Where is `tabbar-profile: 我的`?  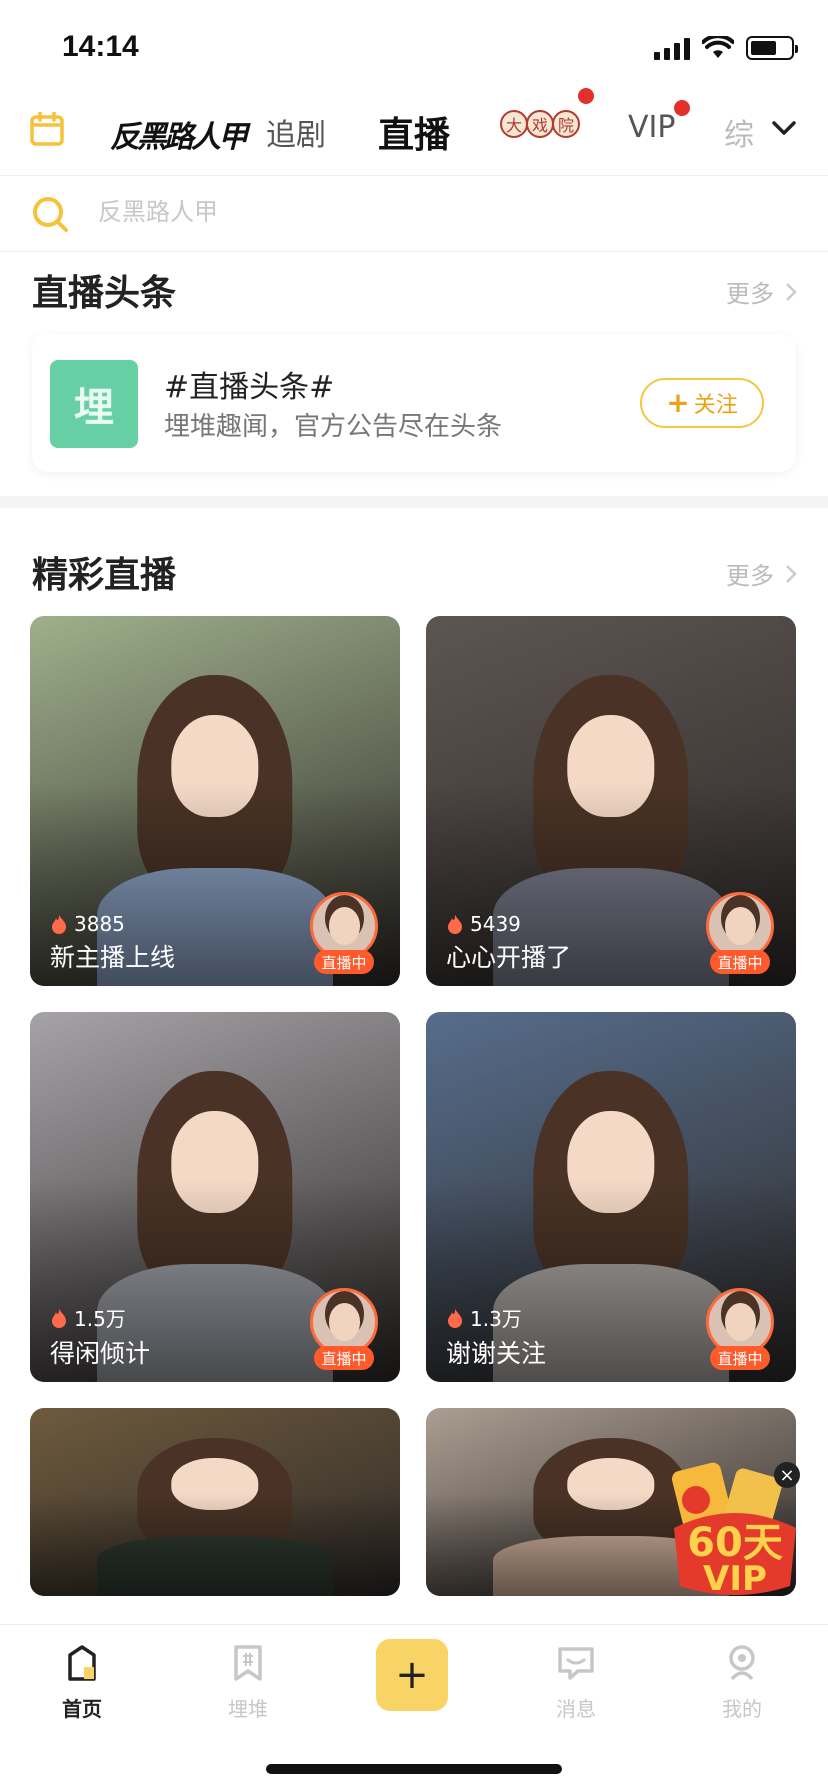
tabbar-profile: 我的 is located at coordinates (742, 1682).